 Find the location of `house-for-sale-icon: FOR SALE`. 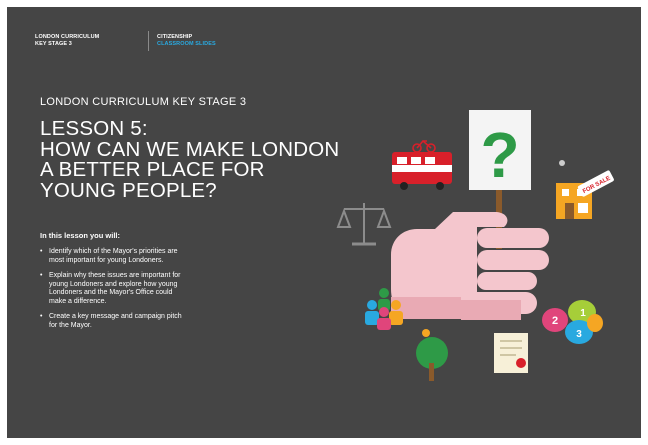

house-for-sale-icon: FOR SALE is located at coordinates (585, 189).